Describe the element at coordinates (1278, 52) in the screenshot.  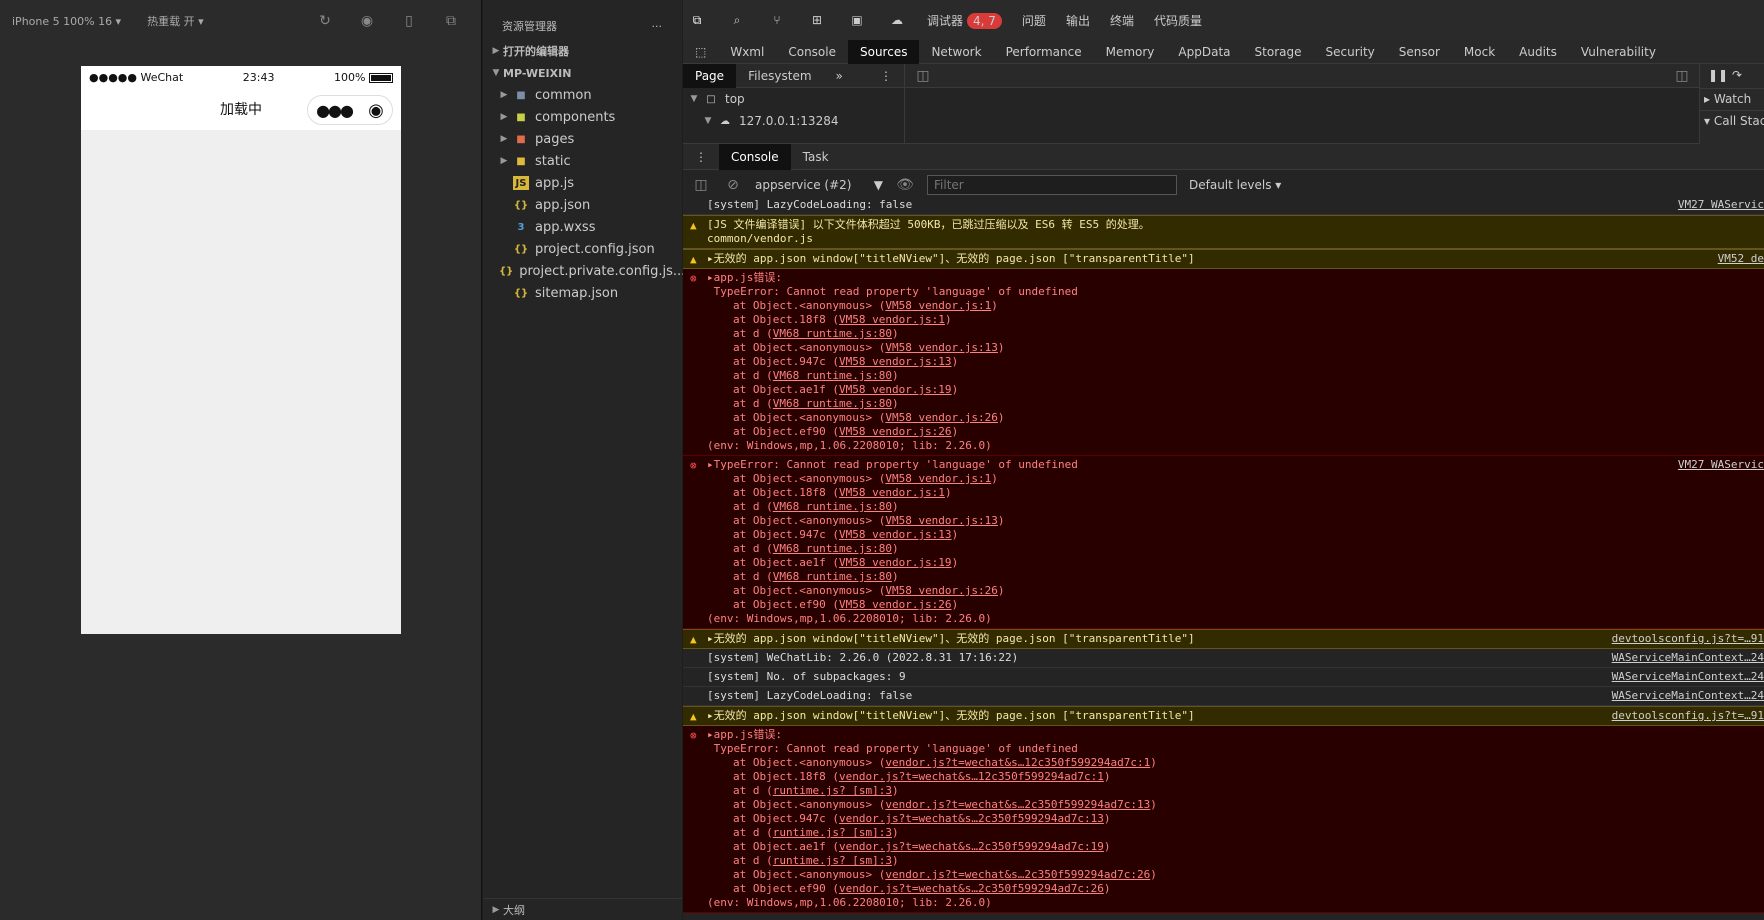
I see `tab-storage: Storage` at that location.